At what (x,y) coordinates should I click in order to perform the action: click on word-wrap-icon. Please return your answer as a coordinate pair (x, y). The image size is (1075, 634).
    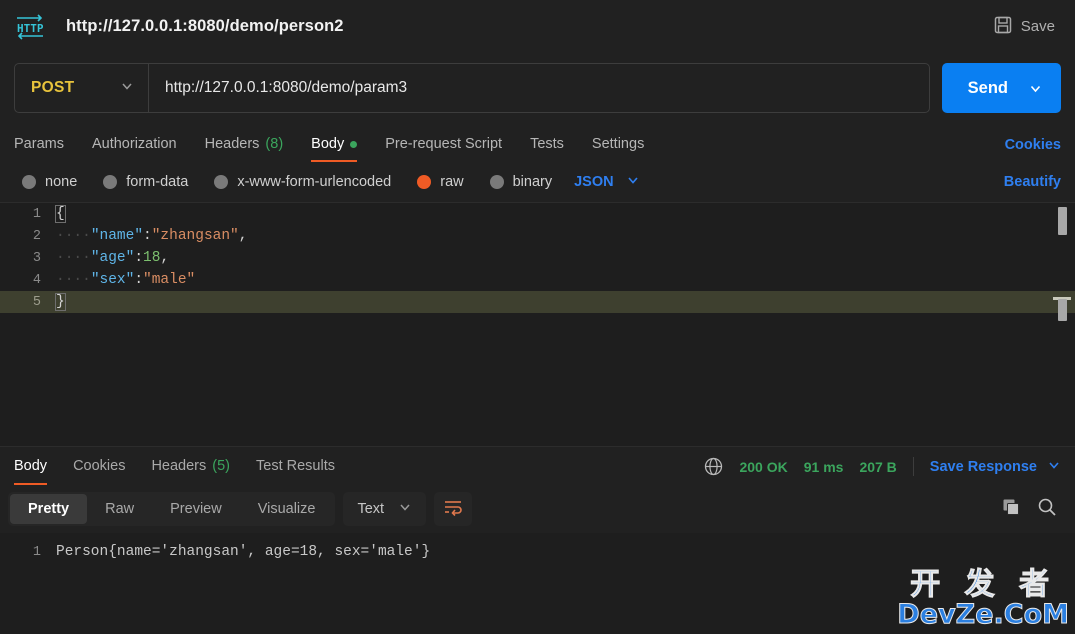
    Looking at the image, I should click on (453, 509).